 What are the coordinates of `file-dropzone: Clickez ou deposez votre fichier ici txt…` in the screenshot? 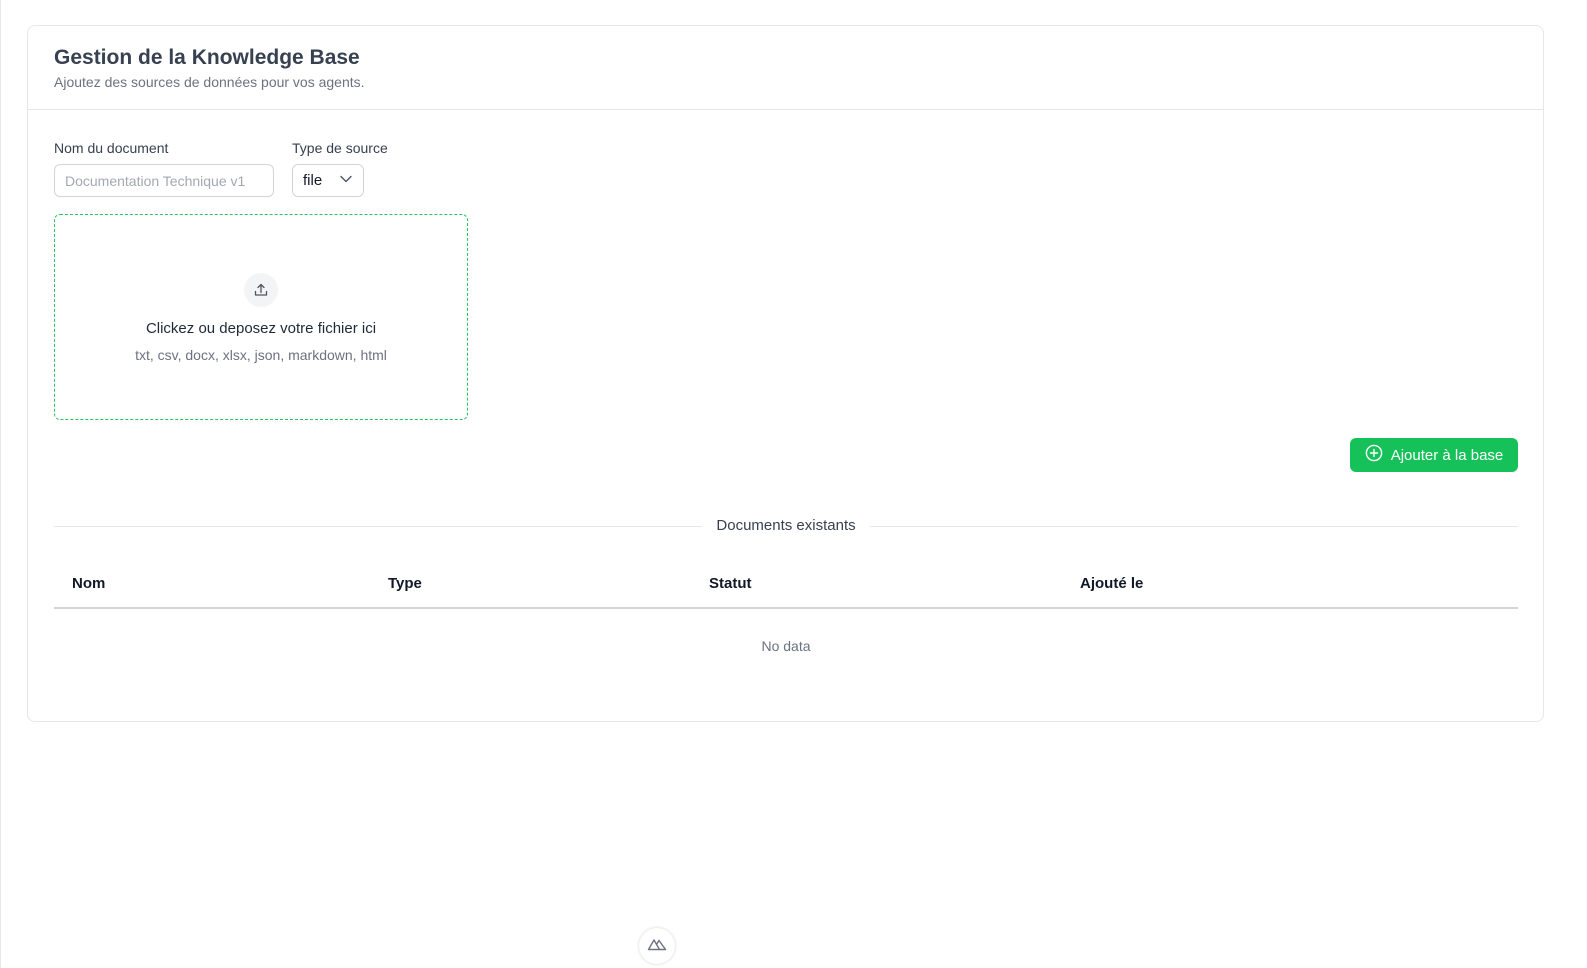 It's located at (261, 317).